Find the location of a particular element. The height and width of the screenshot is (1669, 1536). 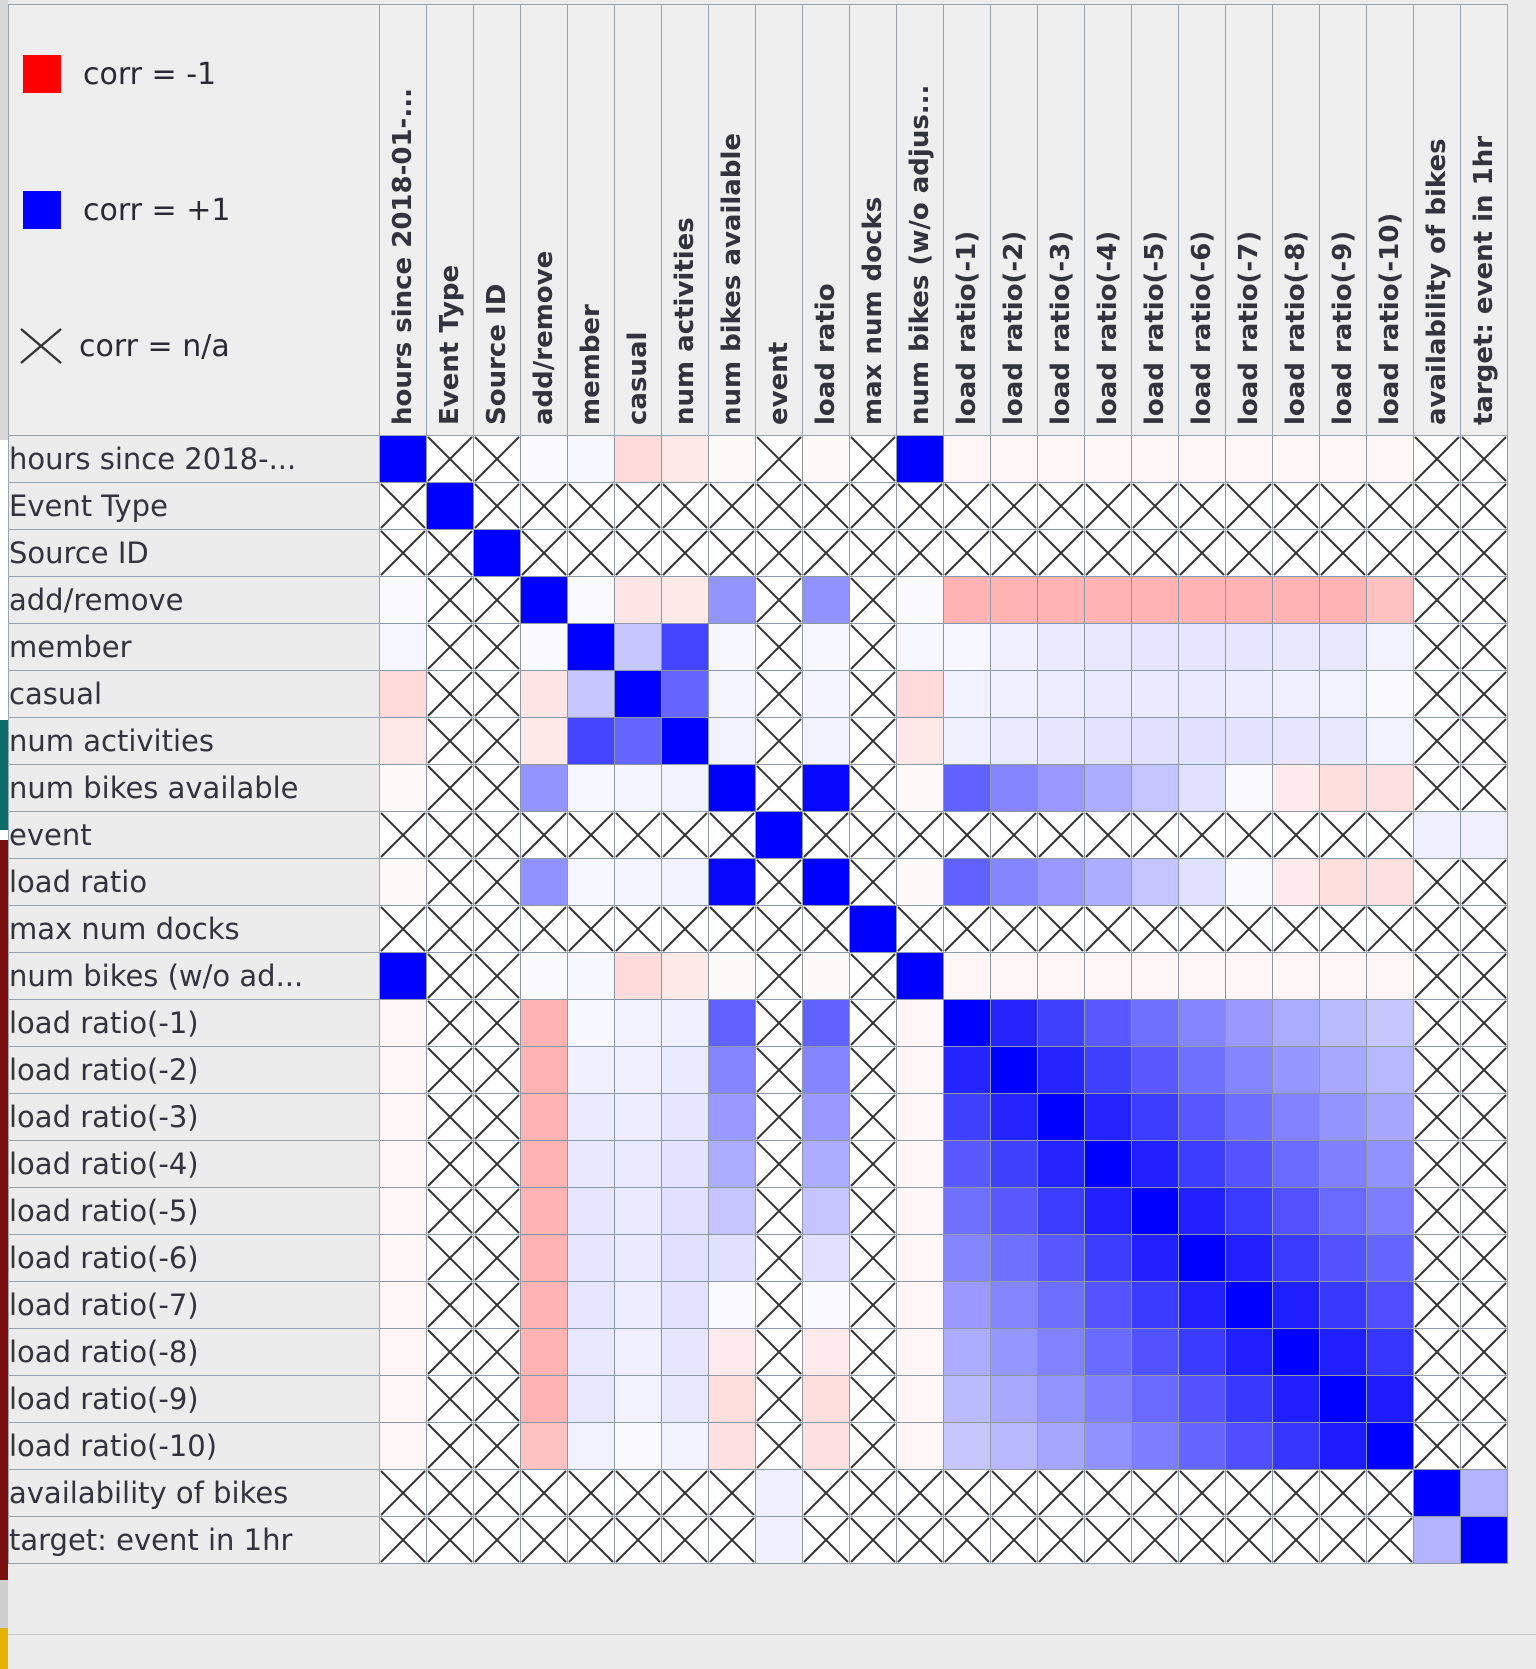

row-header-8: event is located at coordinates (194, 835).